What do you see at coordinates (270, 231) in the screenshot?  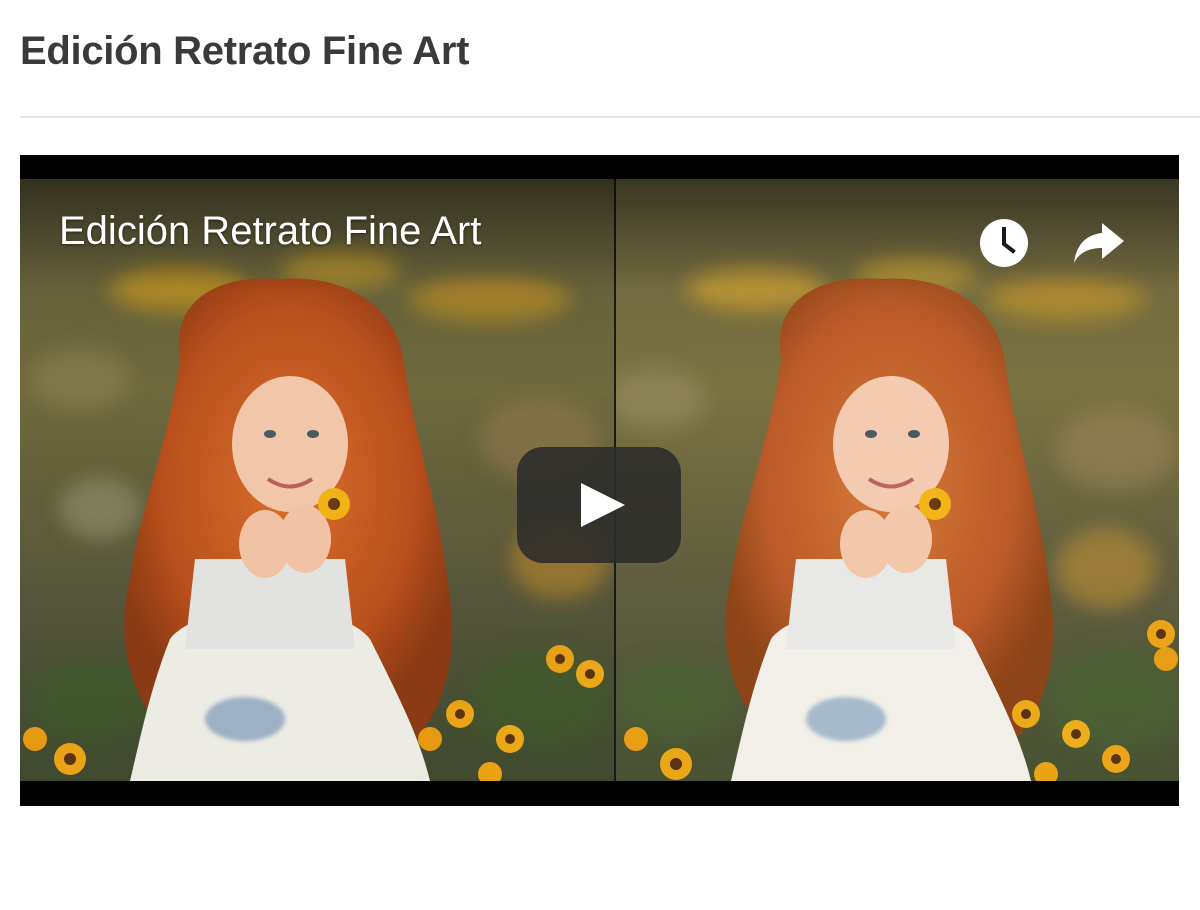 I see `video-title: Edición Retrato Fine Art` at bounding box center [270, 231].